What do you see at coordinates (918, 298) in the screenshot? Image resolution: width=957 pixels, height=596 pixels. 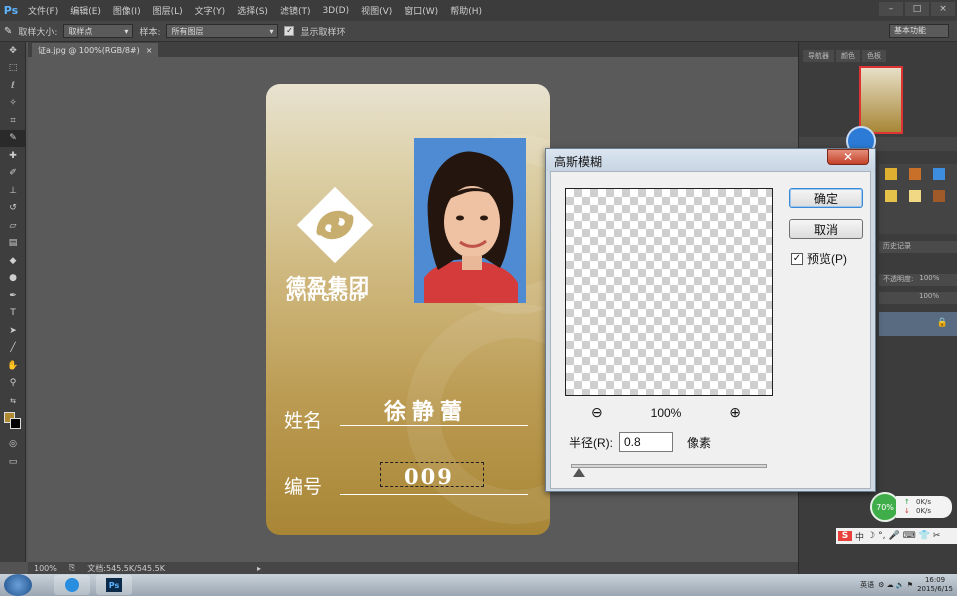 I see `fill-value: 100%` at bounding box center [918, 298].